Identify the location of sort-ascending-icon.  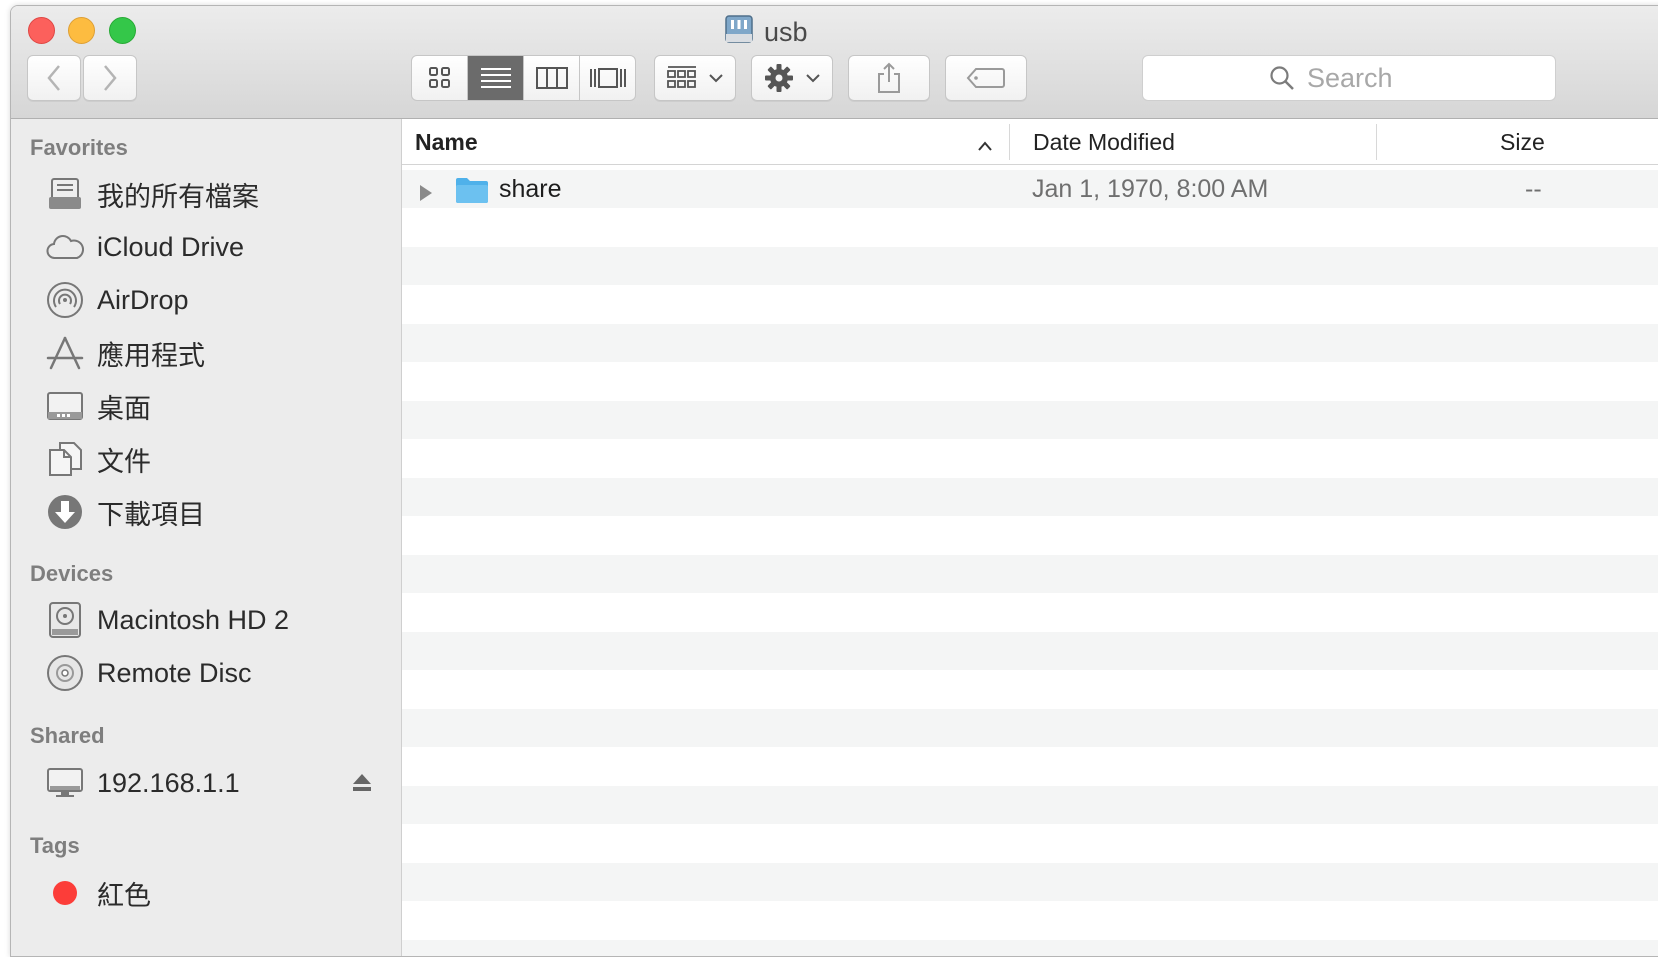
(985, 144).